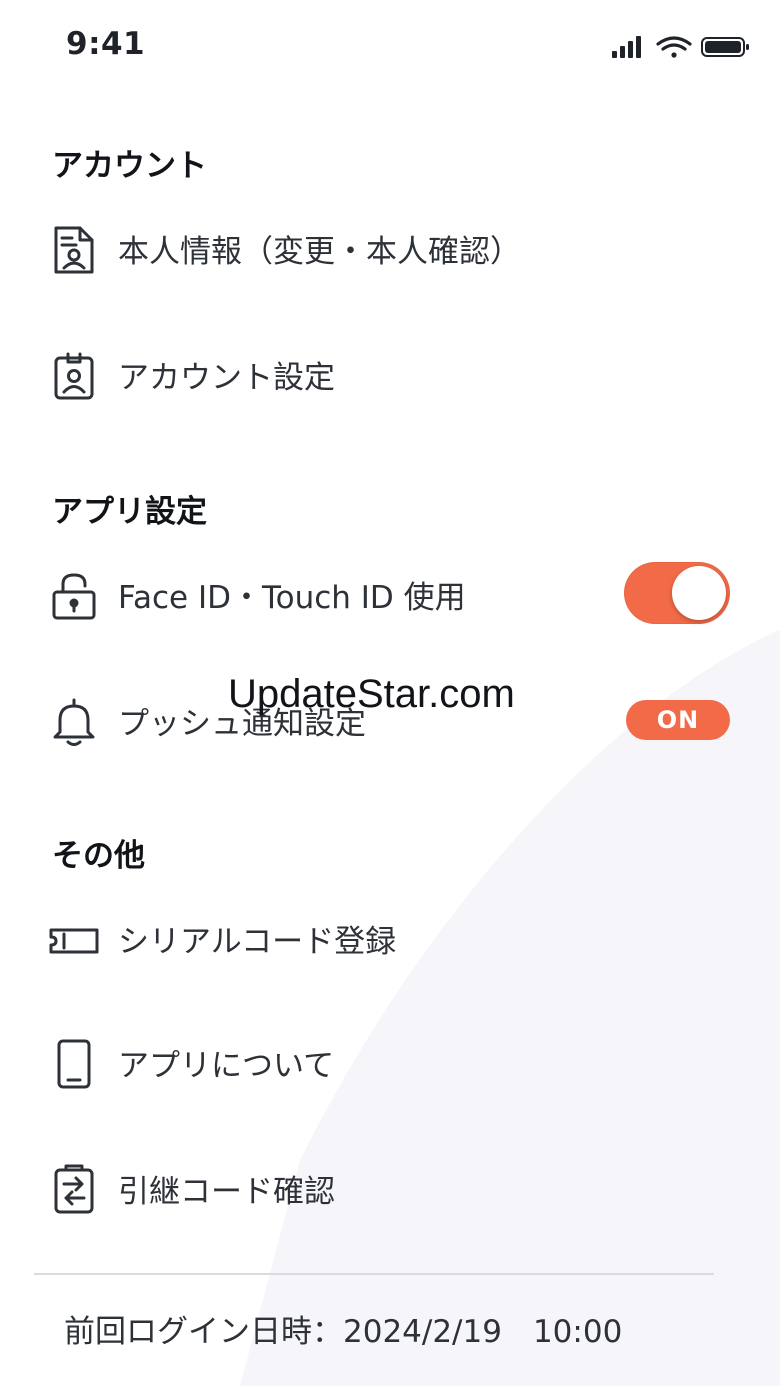  Describe the element at coordinates (226, 378) in the screenshot. I see `menu-item-label: アカウント設定` at that location.